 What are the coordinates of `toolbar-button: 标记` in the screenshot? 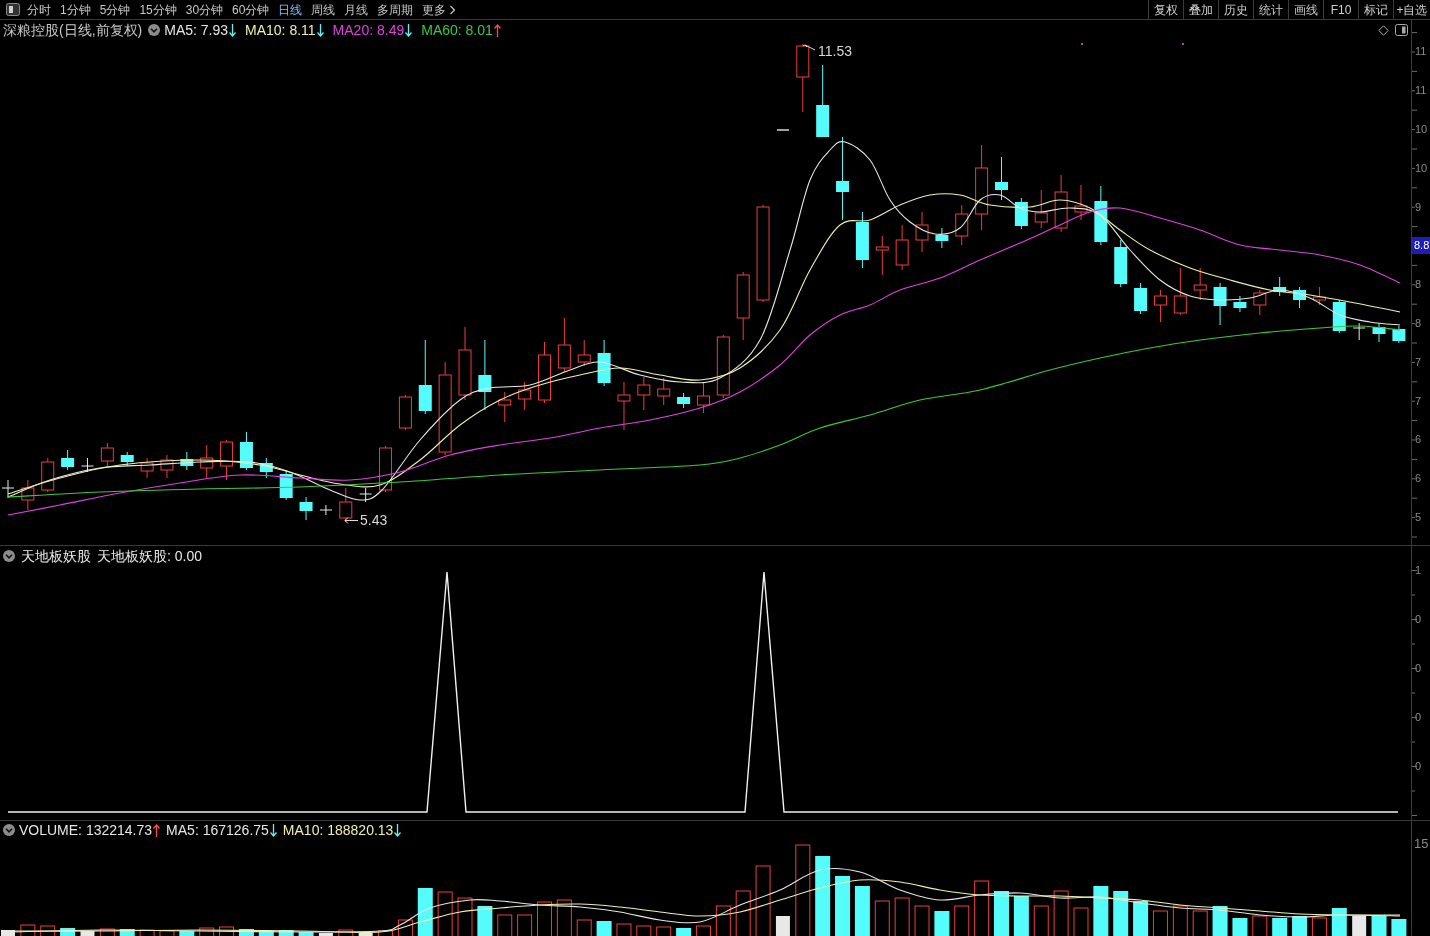 It's located at (1375, 9).